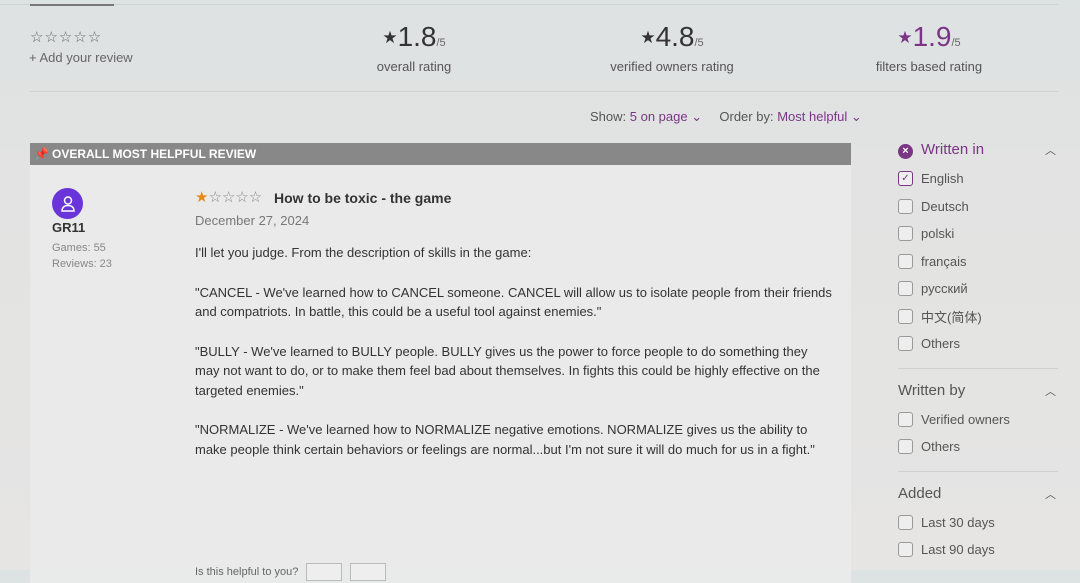 This screenshot has height=583, width=1080. I want to click on user-icon, so click(67, 203).